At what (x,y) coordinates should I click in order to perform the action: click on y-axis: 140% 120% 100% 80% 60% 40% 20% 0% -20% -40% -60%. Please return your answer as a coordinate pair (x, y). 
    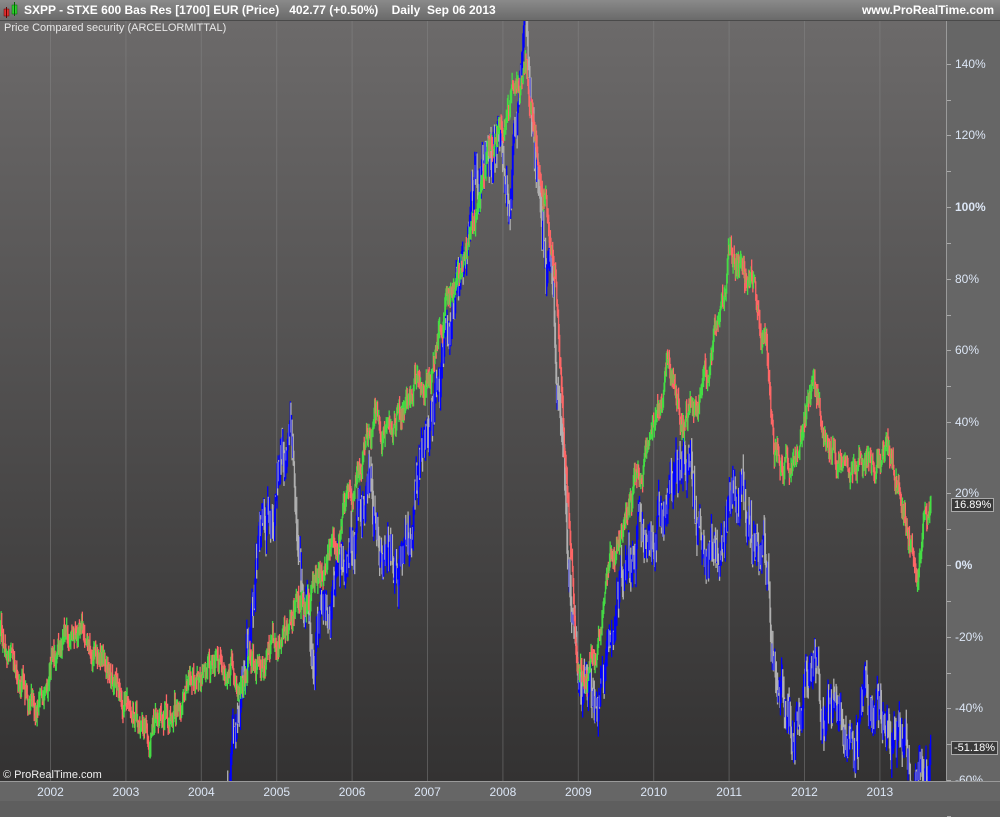
    Looking at the image, I should click on (973, 419).